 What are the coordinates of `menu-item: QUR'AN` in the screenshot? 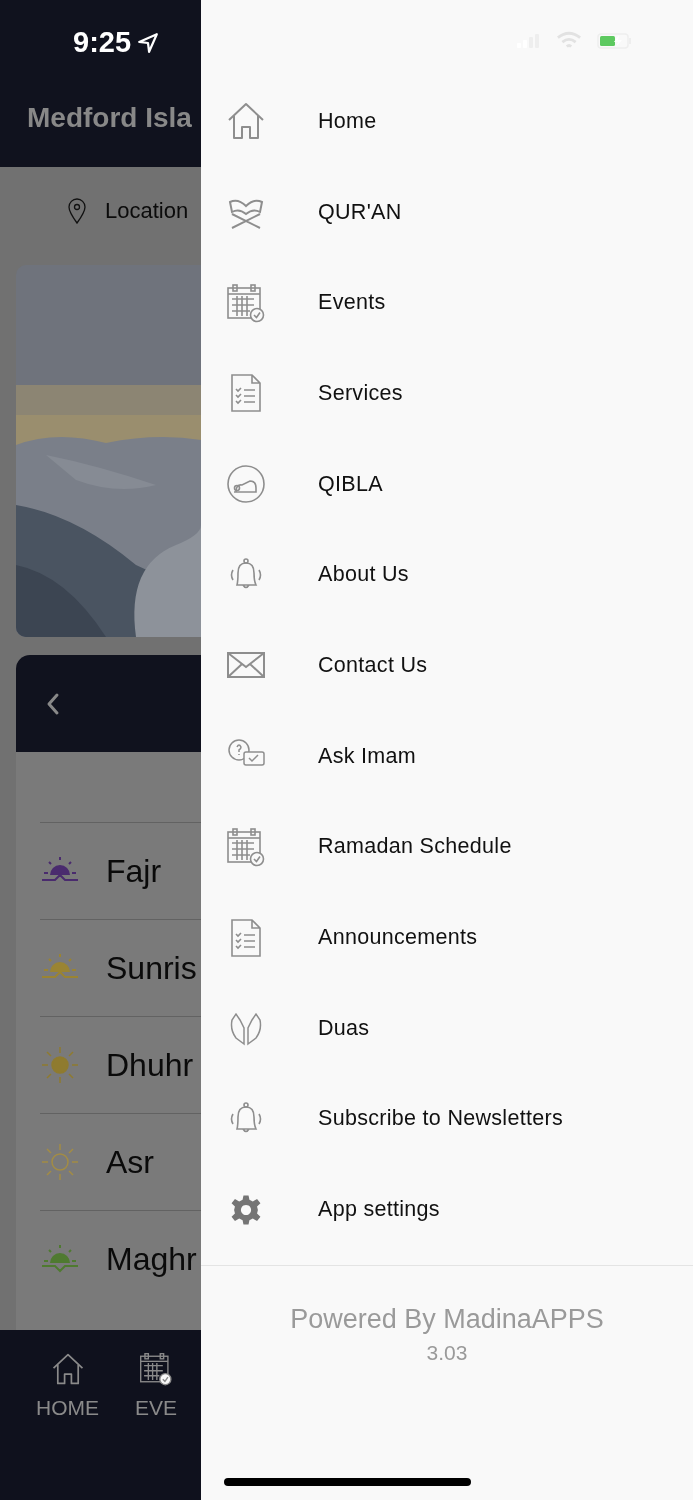 It's located at (447, 212).